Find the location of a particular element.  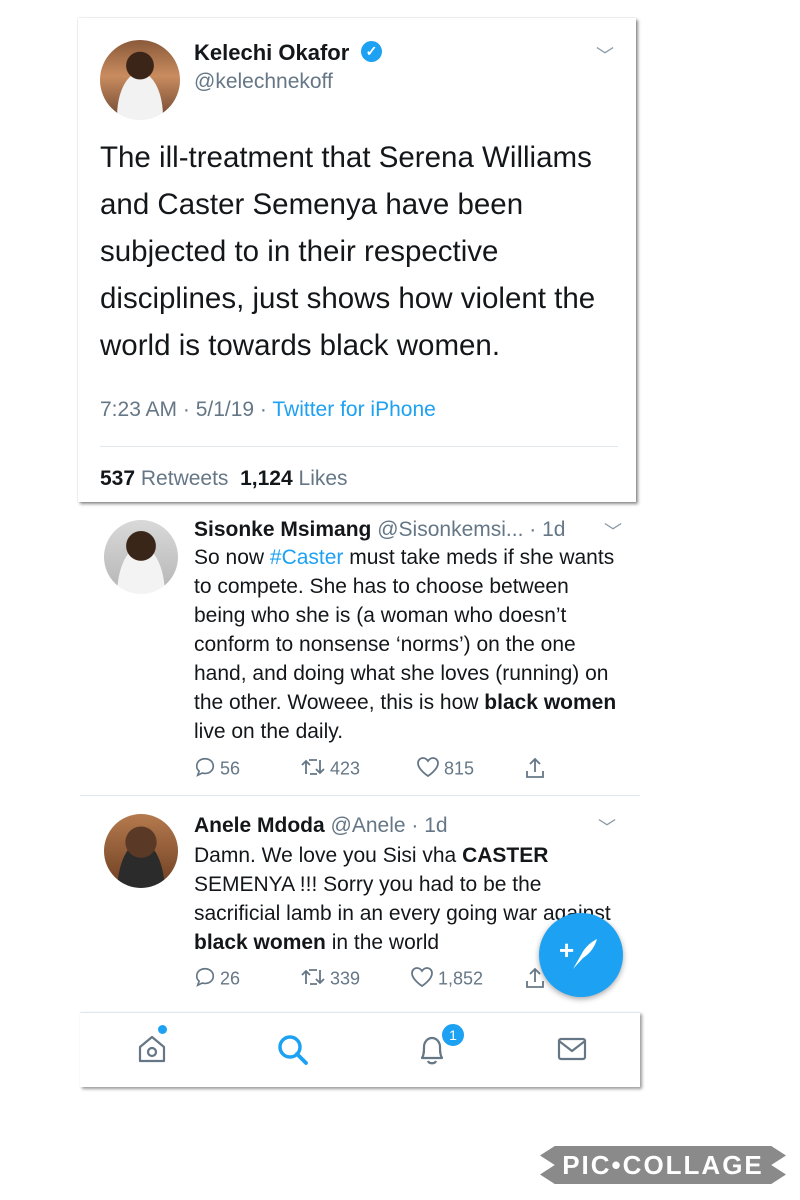

share-icon is located at coordinates (535, 770).